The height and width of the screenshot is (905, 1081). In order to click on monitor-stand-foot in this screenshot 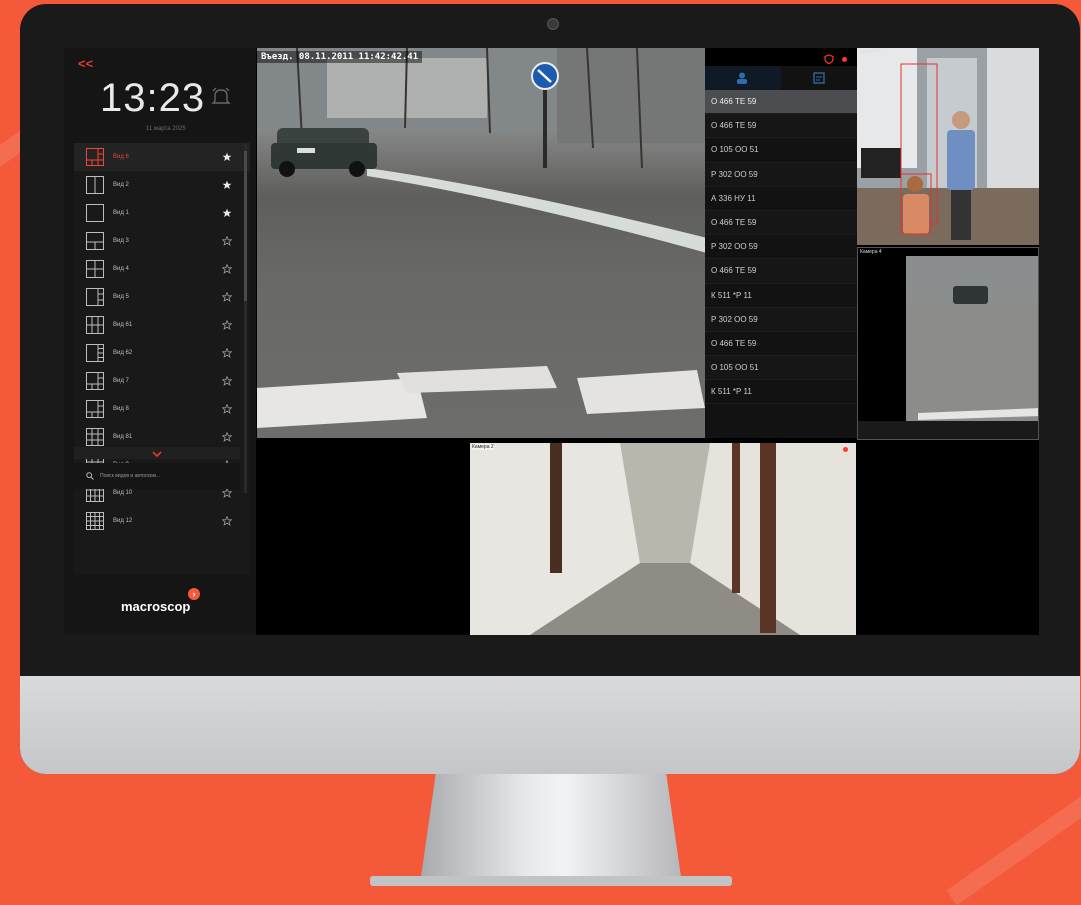, I will do `click(551, 881)`.